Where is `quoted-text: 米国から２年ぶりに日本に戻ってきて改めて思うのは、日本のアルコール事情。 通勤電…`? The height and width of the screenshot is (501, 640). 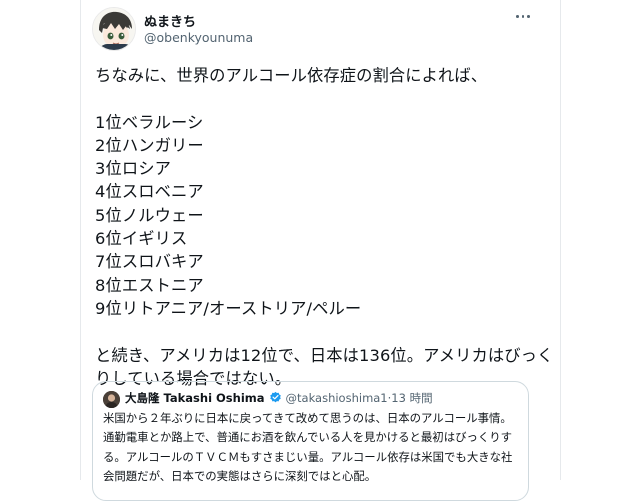 quoted-text: 米国から２年ぶりに日本に戻ってきて改めて思うのは、日本のアルコール事情。 通勤電… is located at coordinates (308, 447).